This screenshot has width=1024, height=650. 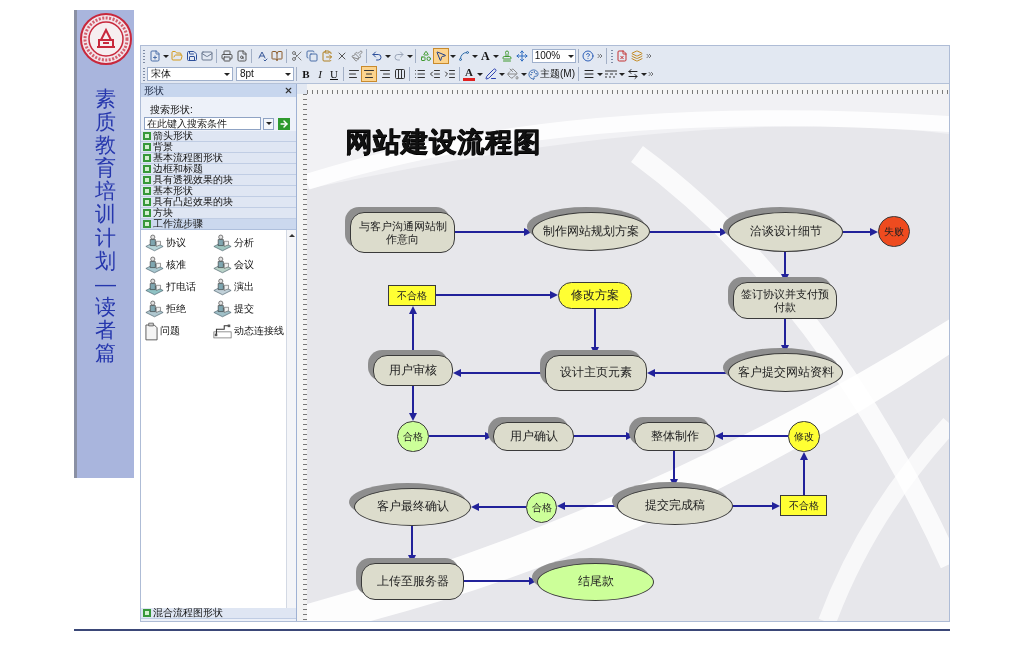 What do you see at coordinates (531, 434) in the screenshot?
I see `flowchart-step: 用户确认` at bounding box center [531, 434].